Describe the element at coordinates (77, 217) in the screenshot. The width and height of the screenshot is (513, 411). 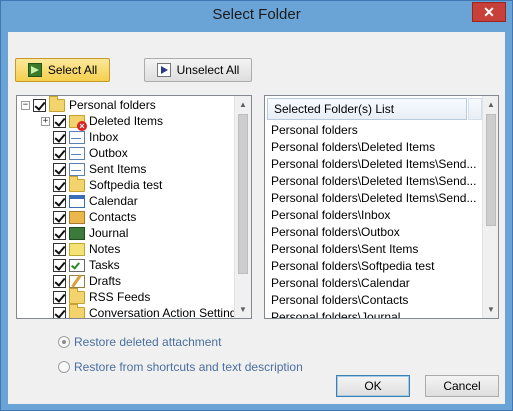
I see `contacts-icon` at that location.